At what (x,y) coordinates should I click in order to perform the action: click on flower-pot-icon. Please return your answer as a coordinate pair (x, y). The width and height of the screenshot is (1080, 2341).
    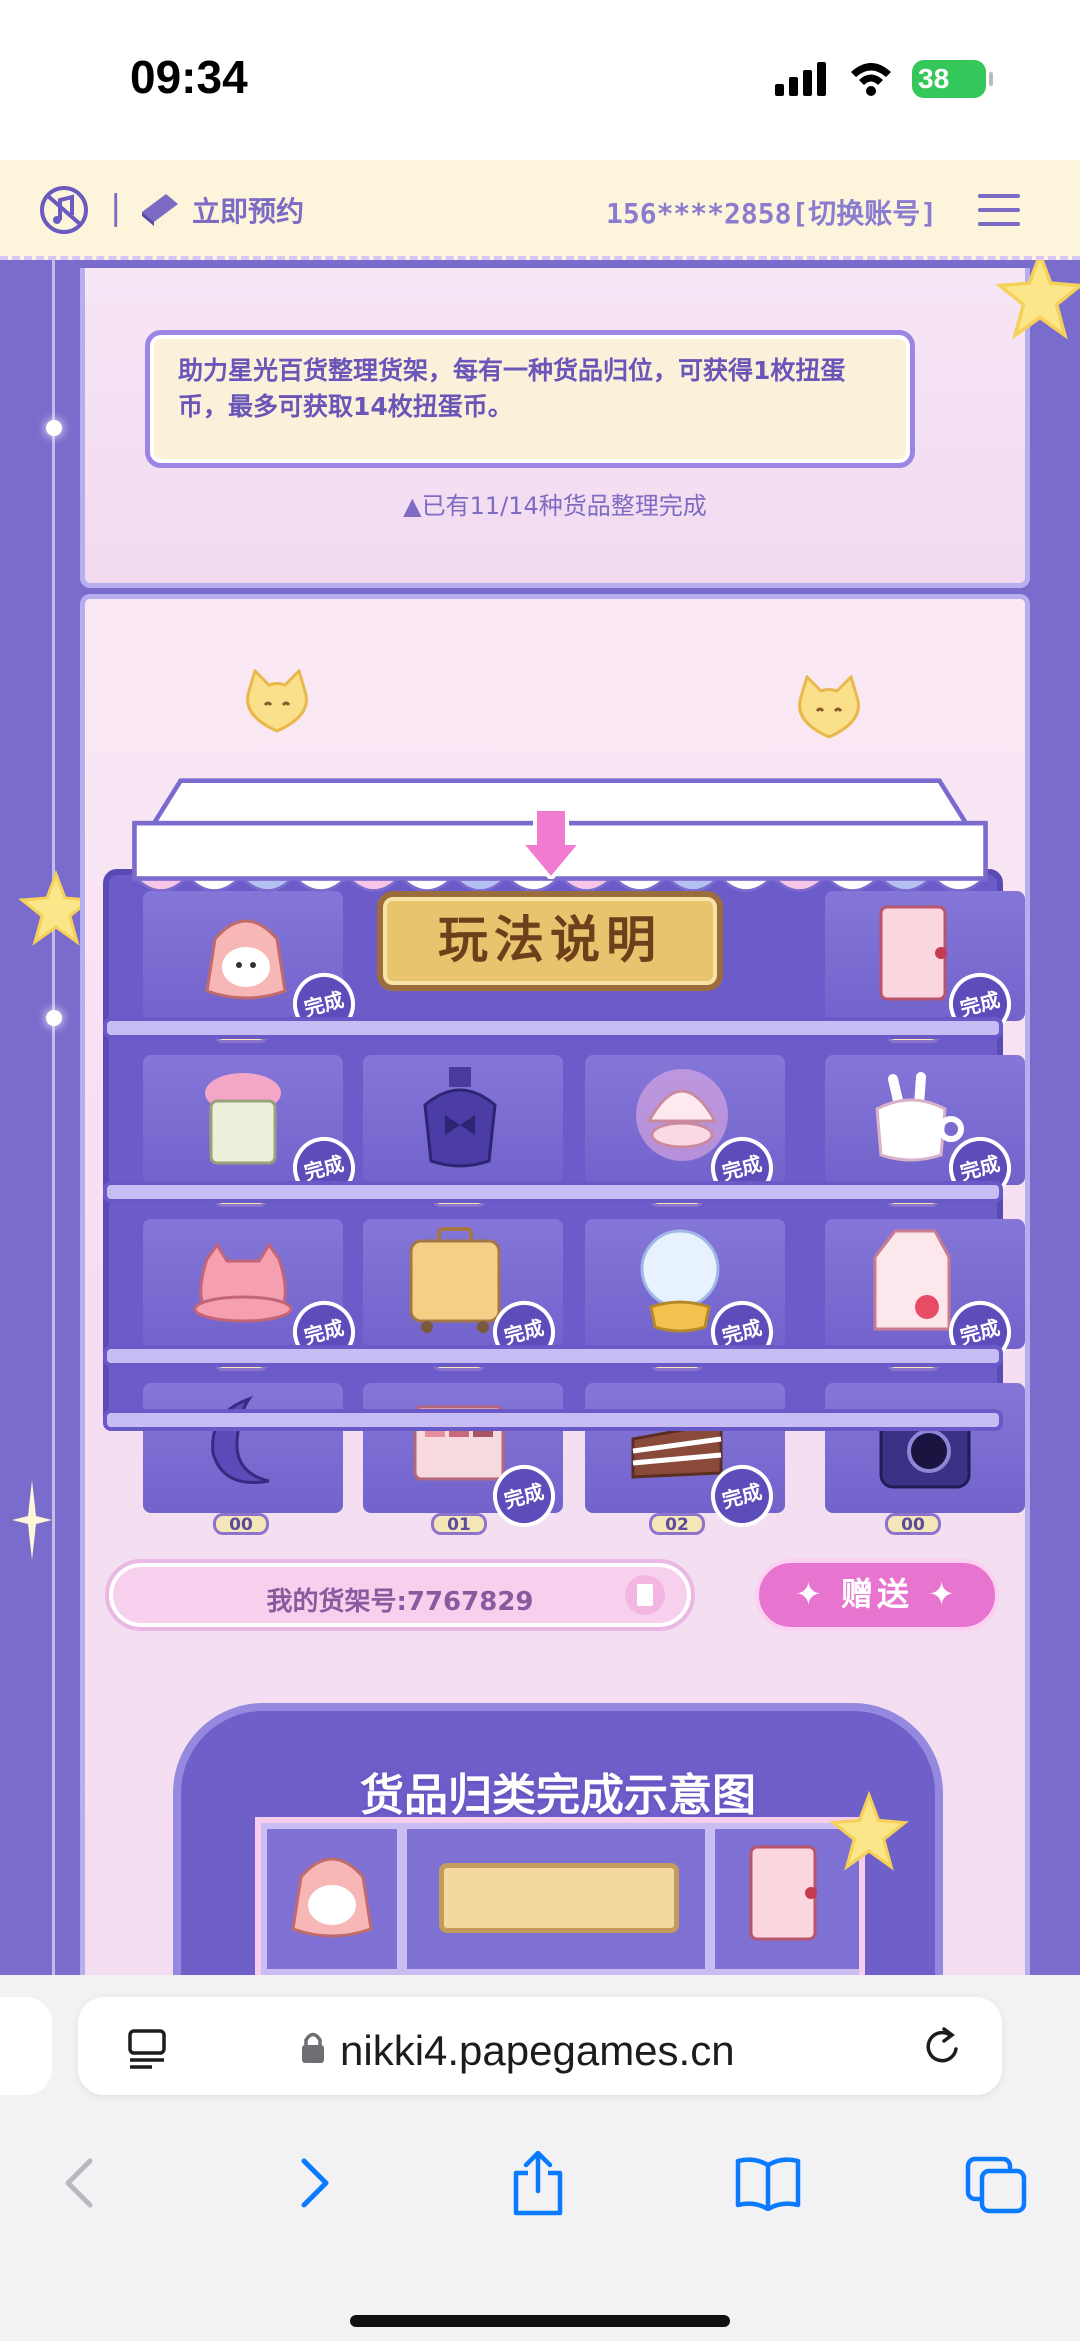
    Looking at the image, I should click on (243, 1119).